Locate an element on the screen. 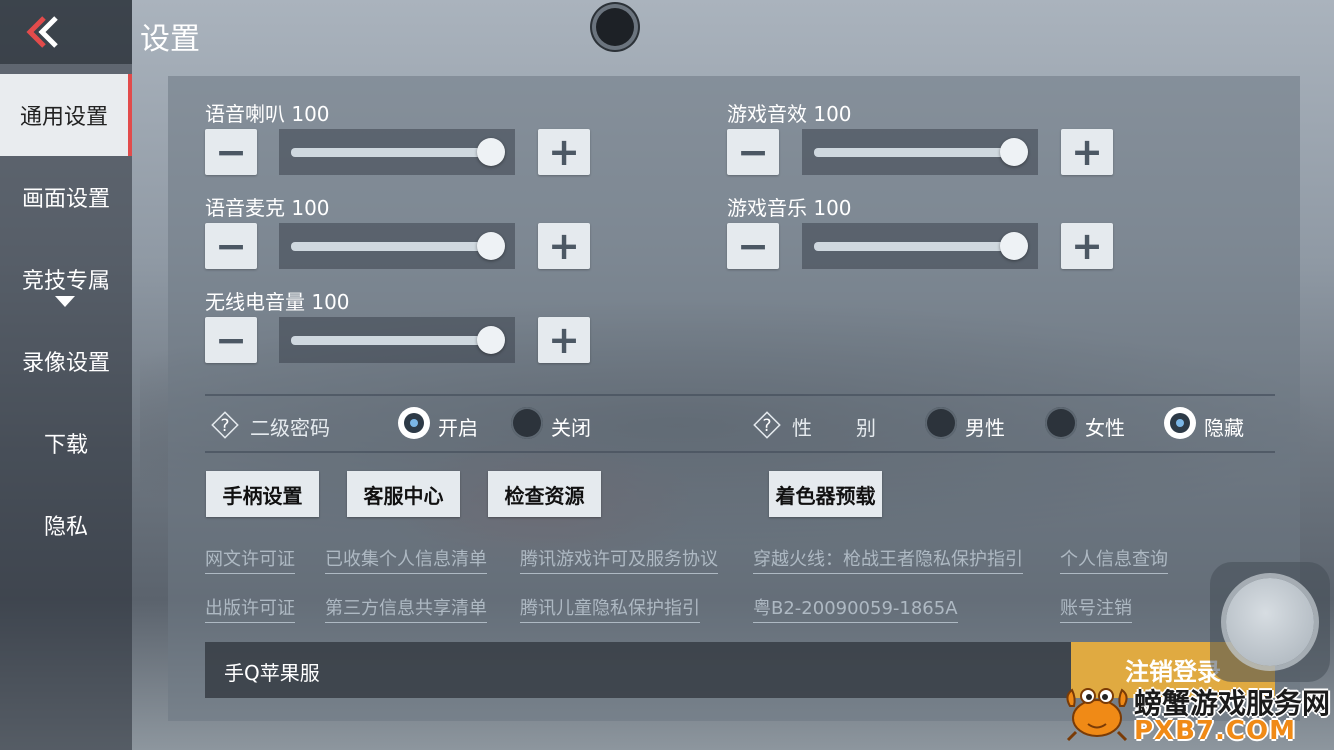 Image resolution: width=1334 pixels, height=750 pixels. gender-female-label: 女性 is located at coordinates (1105, 426).